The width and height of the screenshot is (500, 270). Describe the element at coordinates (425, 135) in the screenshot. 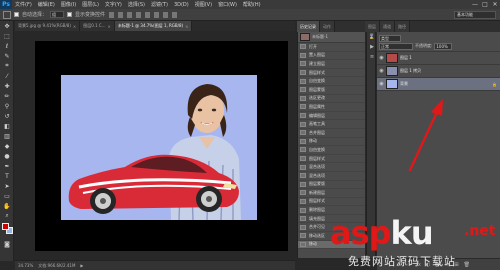

I see `annotation-arrow` at that location.